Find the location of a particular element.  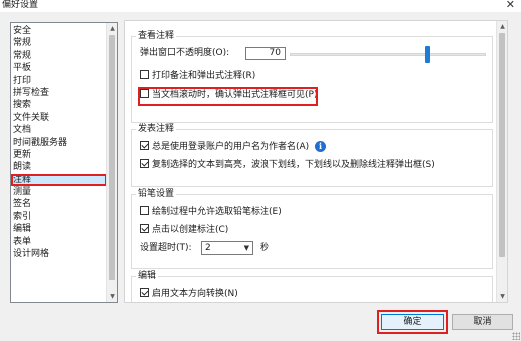

category-item: 注释 is located at coordinates (59, 180).